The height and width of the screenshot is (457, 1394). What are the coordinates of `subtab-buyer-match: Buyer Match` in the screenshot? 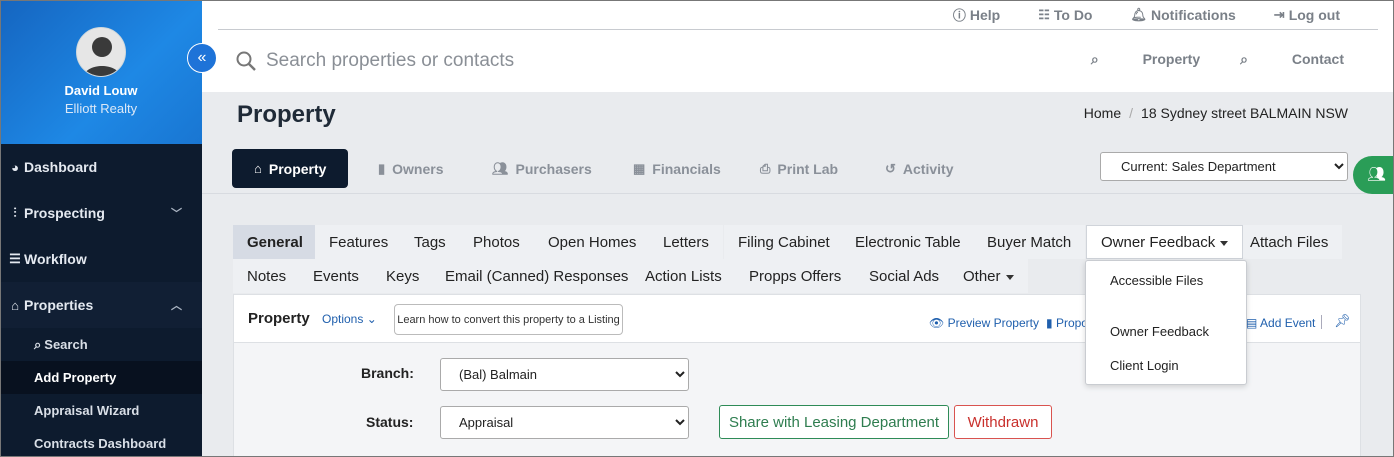 It's located at (1029, 242).